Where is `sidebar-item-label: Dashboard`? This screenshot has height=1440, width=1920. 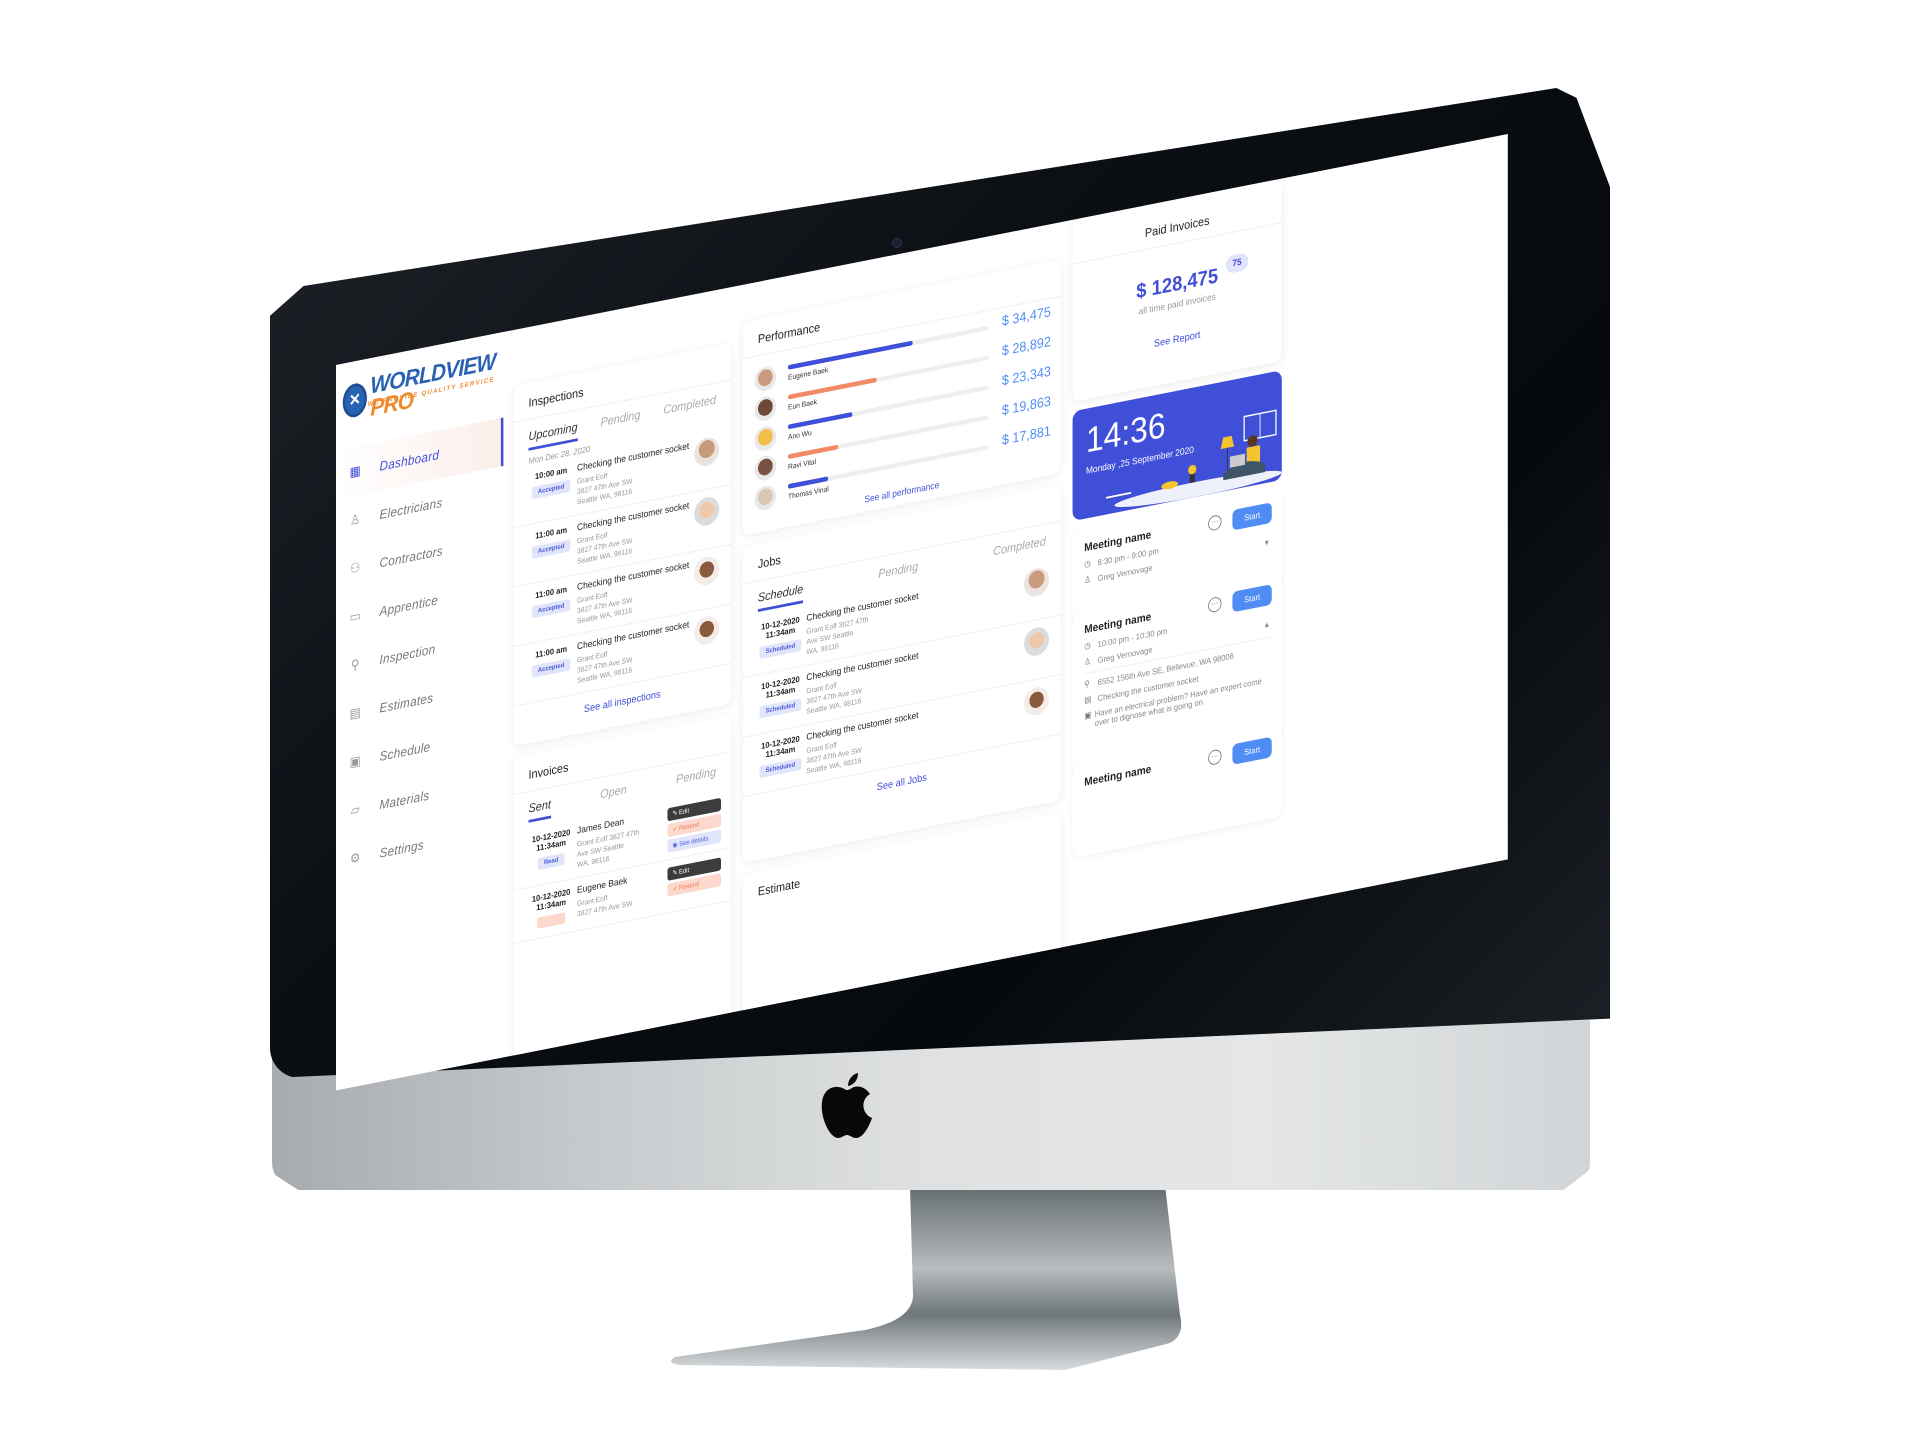 sidebar-item-label: Dashboard is located at coordinates (409, 460).